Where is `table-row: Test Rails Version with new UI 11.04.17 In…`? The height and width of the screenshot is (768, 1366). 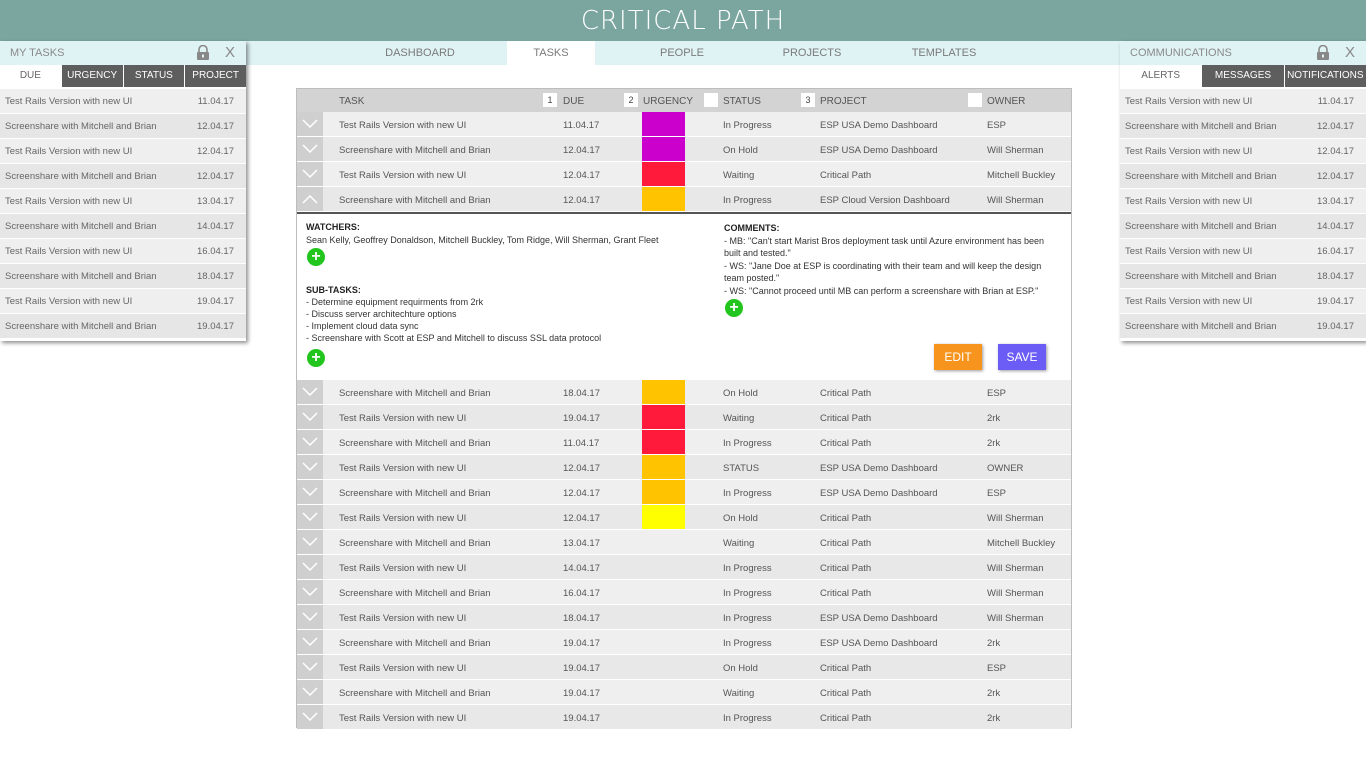
table-row: Test Rails Version with new UI 11.04.17 In… is located at coordinates (684, 124).